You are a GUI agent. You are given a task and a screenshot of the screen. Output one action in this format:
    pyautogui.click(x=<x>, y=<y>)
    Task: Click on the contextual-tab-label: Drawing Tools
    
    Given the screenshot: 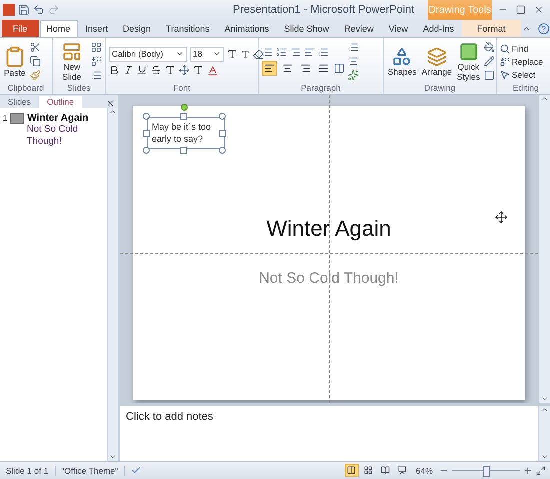 What is the action you would take?
    pyautogui.click(x=460, y=10)
    